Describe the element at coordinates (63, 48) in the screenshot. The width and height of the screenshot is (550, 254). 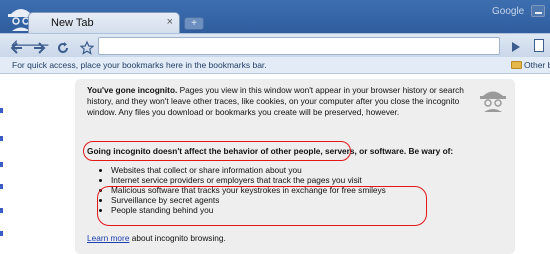
I see `reload-icon` at that location.